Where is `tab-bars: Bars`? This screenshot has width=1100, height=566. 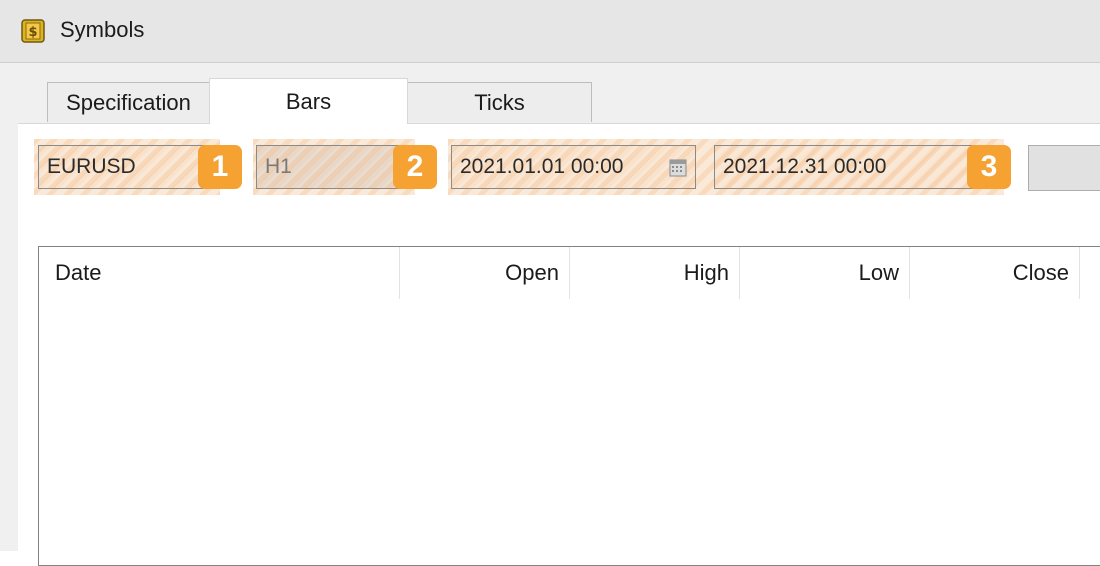
tab-bars: Bars is located at coordinates (308, 101).